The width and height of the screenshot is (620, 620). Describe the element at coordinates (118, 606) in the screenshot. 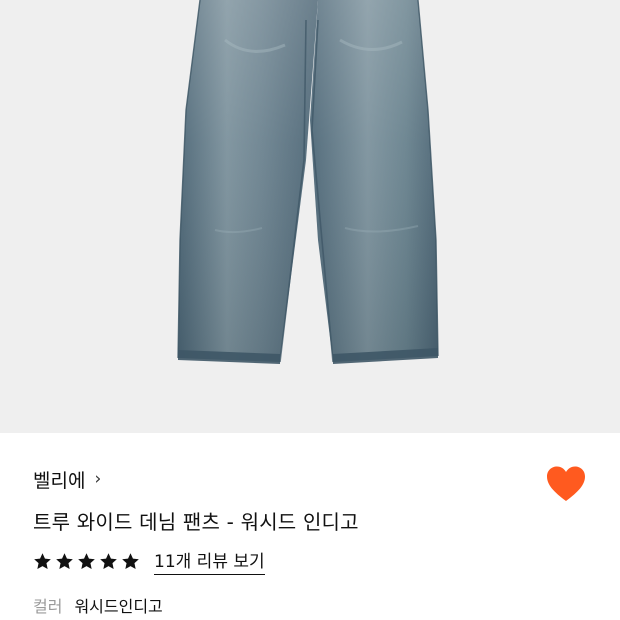

I see `color-value: 워시드인디고` at that location.